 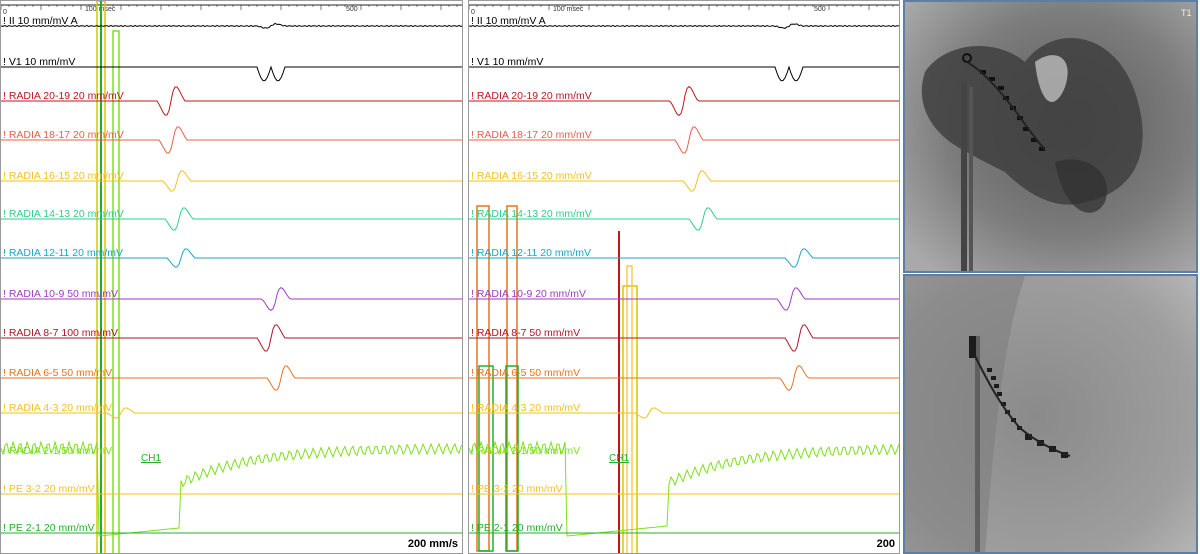 I want to click on fluoro-bottom-picture, so click(x=1050, y=414).